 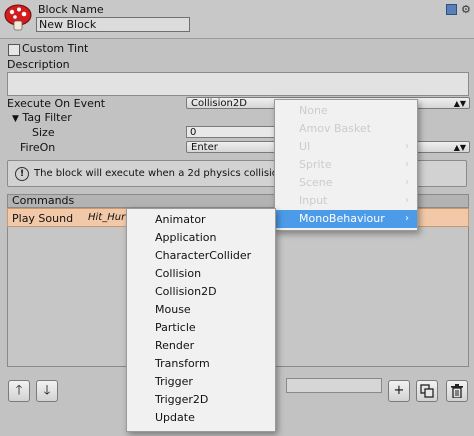 What do you see at coordinates (346, 201) in the screenshot?
I see `menu-item-category: Input ›` at bounding box center [346, 201].